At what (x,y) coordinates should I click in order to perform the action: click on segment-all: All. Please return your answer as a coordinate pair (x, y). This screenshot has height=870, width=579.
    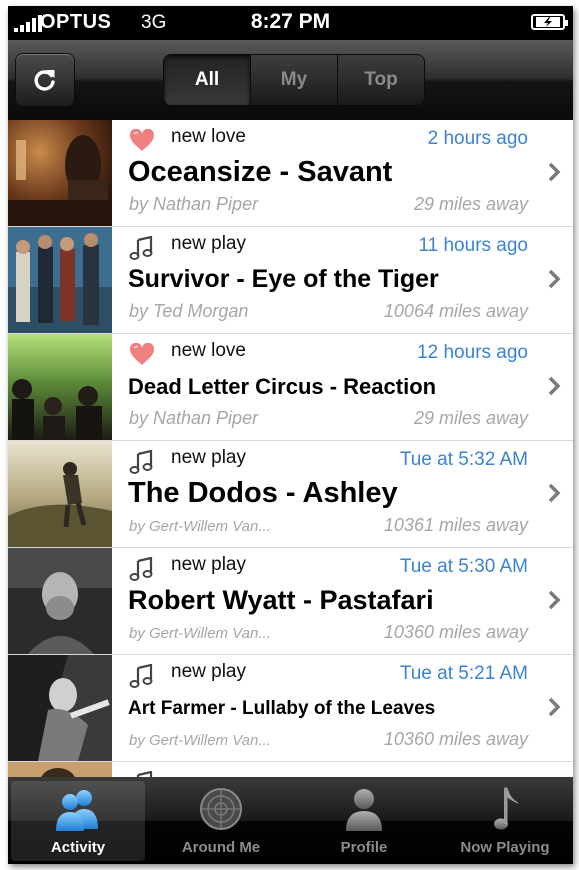
    Looking at the image, I should click on (207, 80).